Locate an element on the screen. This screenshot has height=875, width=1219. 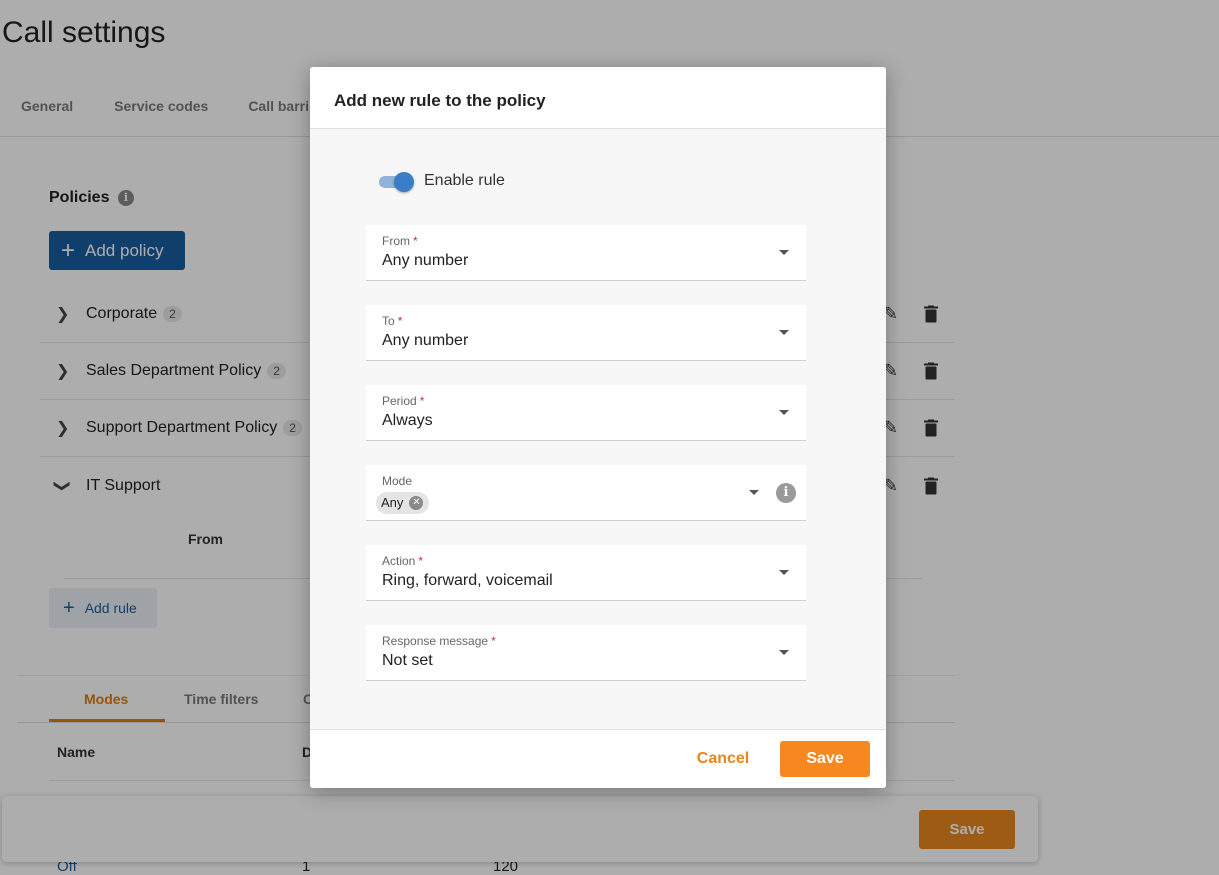
field-label: Response message is located at coordinates (435, 641).